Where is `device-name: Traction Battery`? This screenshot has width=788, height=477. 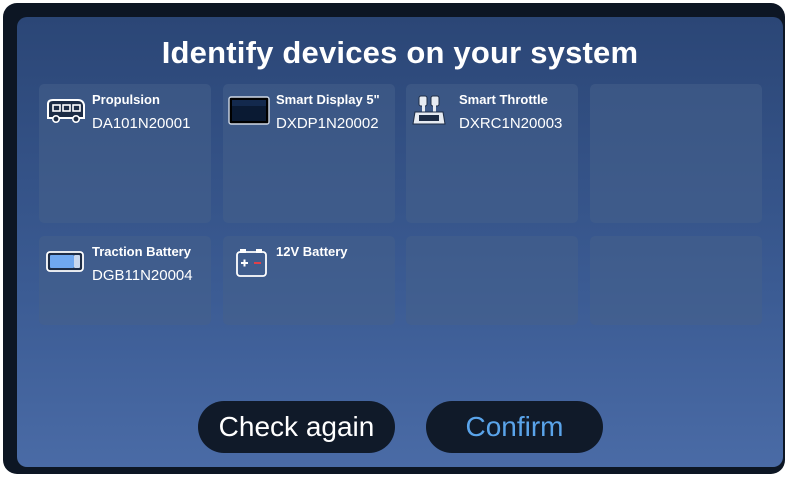 device-name: Traction Battery is located at coordinates (141, 251).